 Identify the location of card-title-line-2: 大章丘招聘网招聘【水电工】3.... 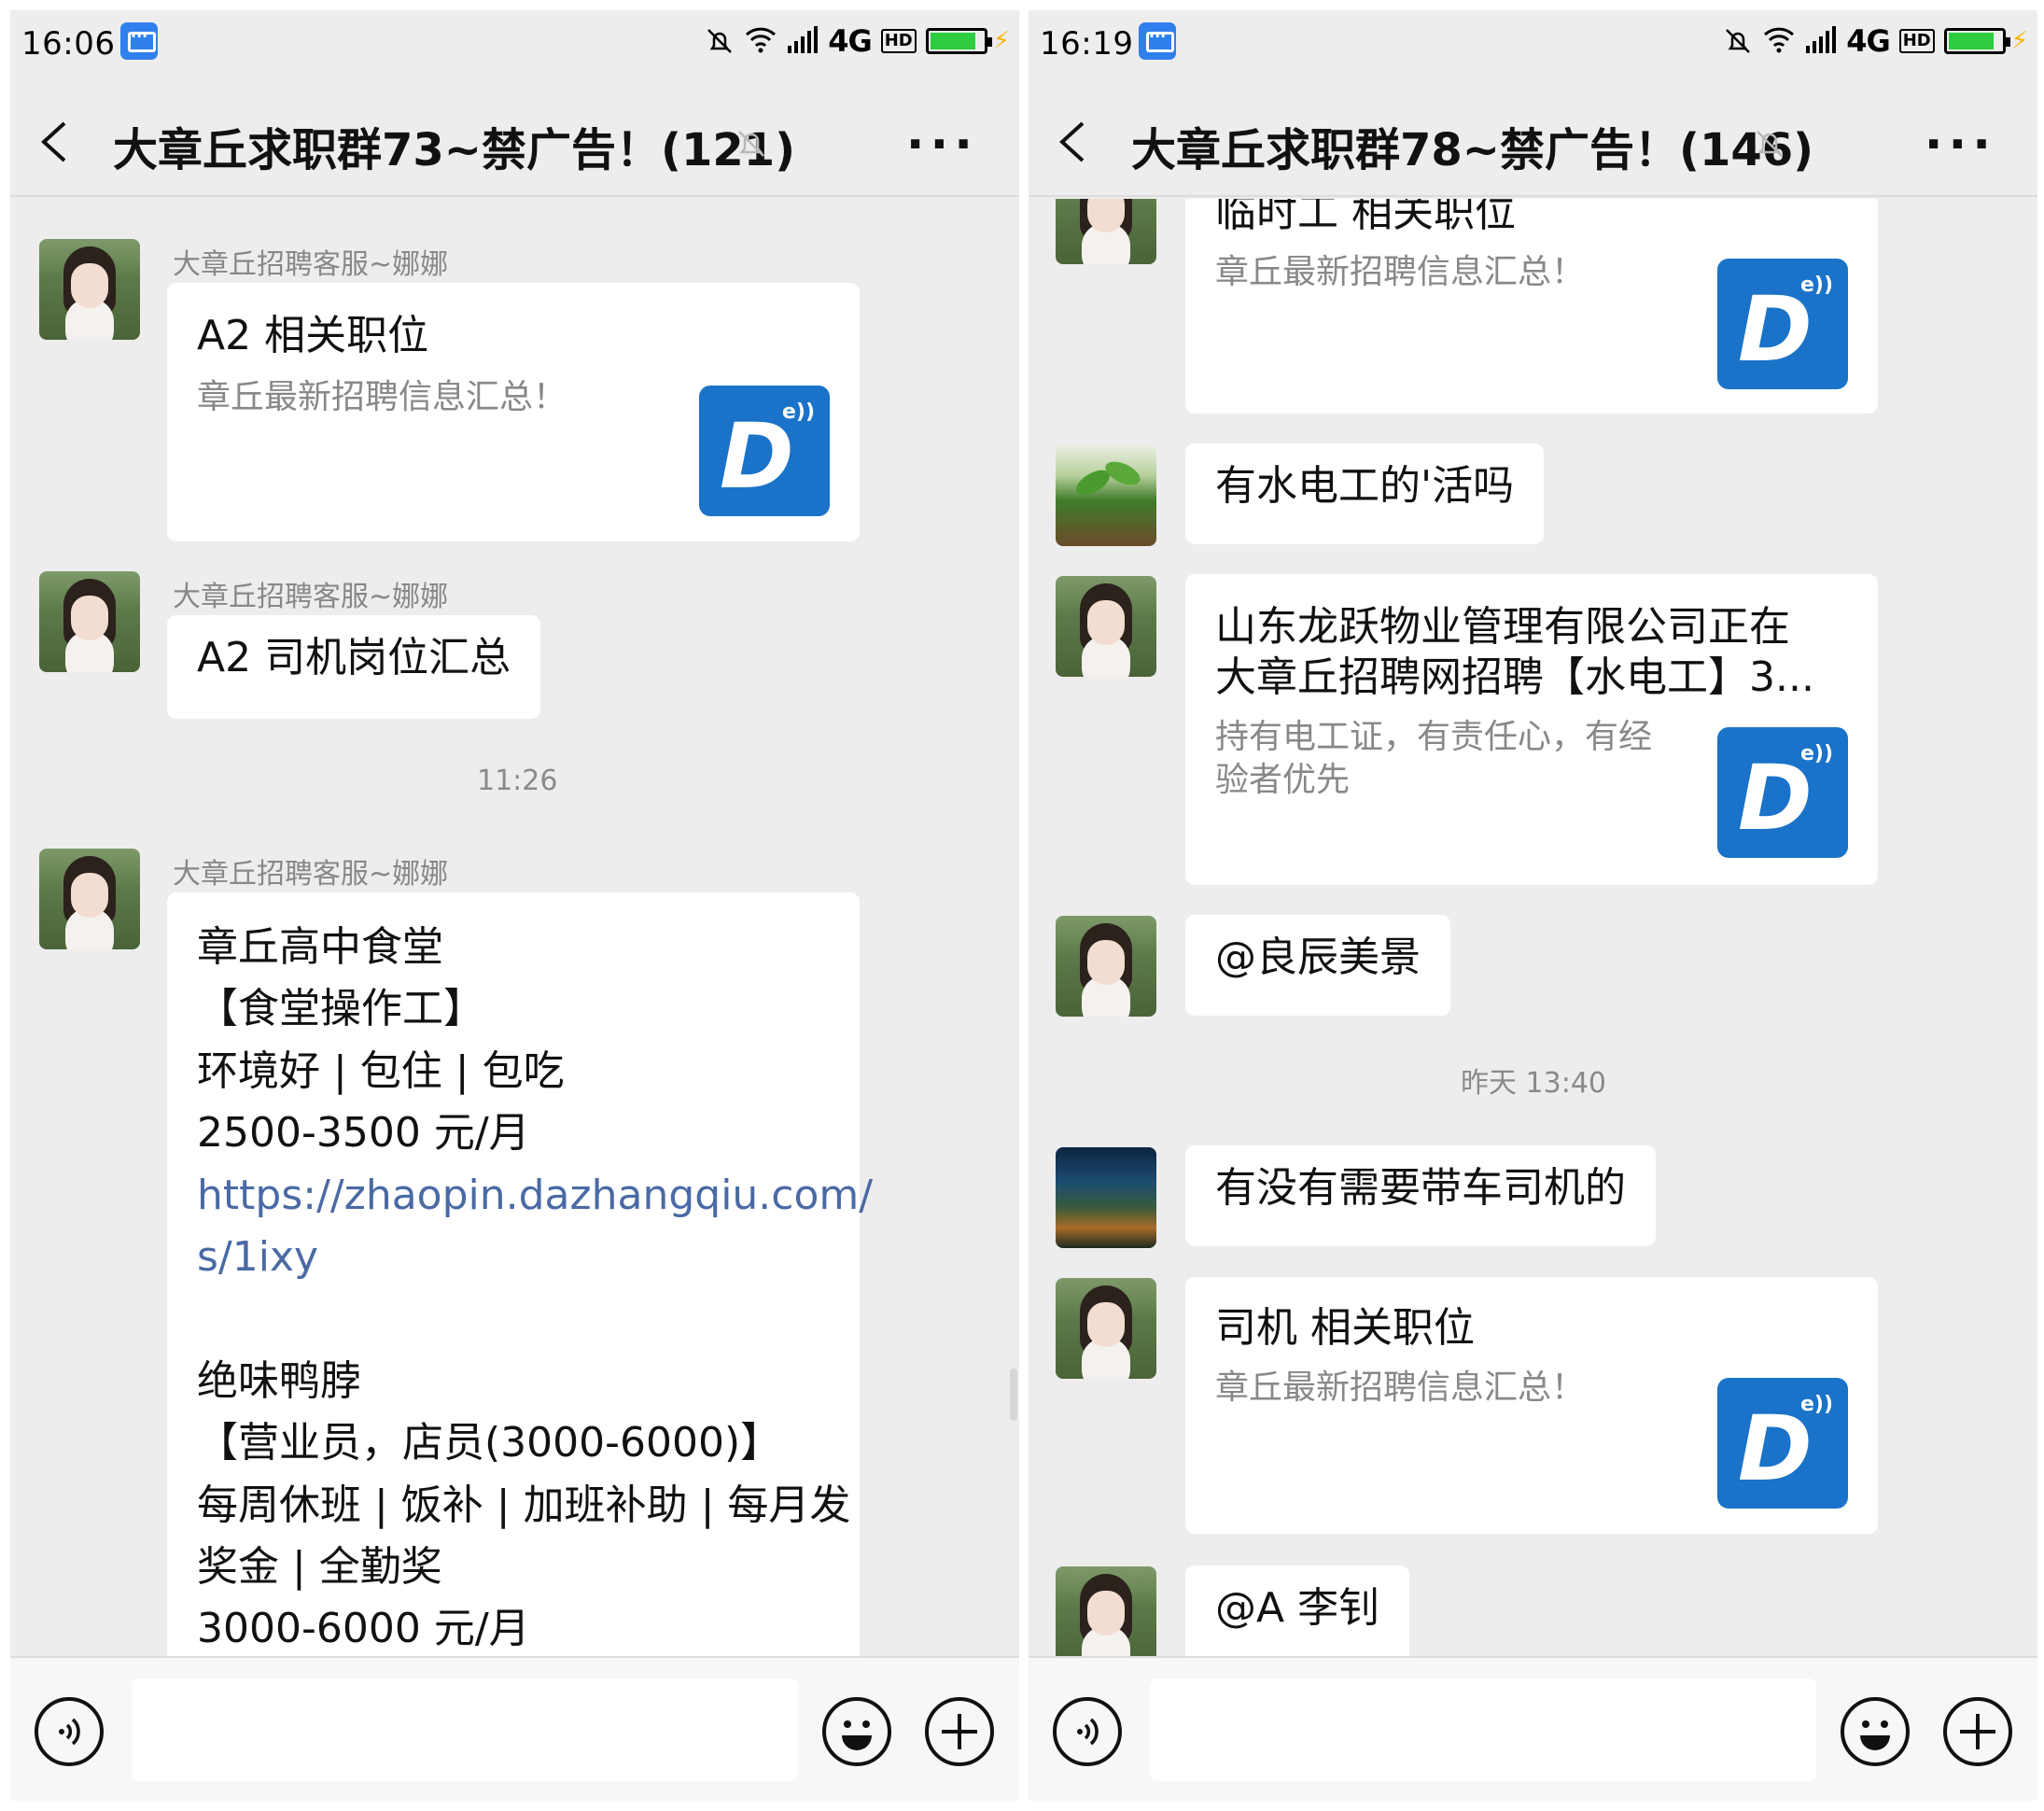
(1514, 677).